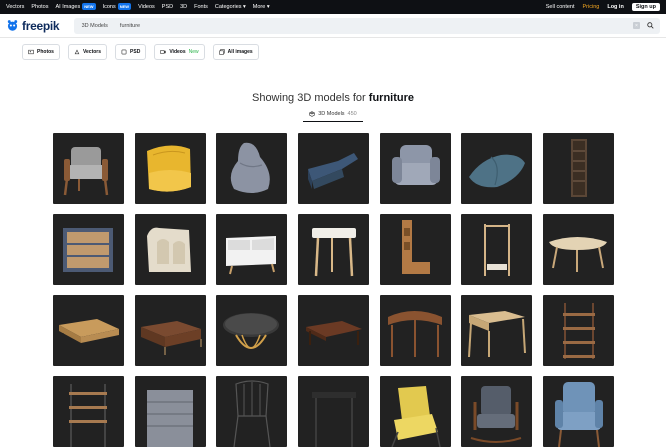  What do you see at coordinates (235, 52) in the screenshot?
I see `filter-all-images: All images` at bounding box center [235, 52].